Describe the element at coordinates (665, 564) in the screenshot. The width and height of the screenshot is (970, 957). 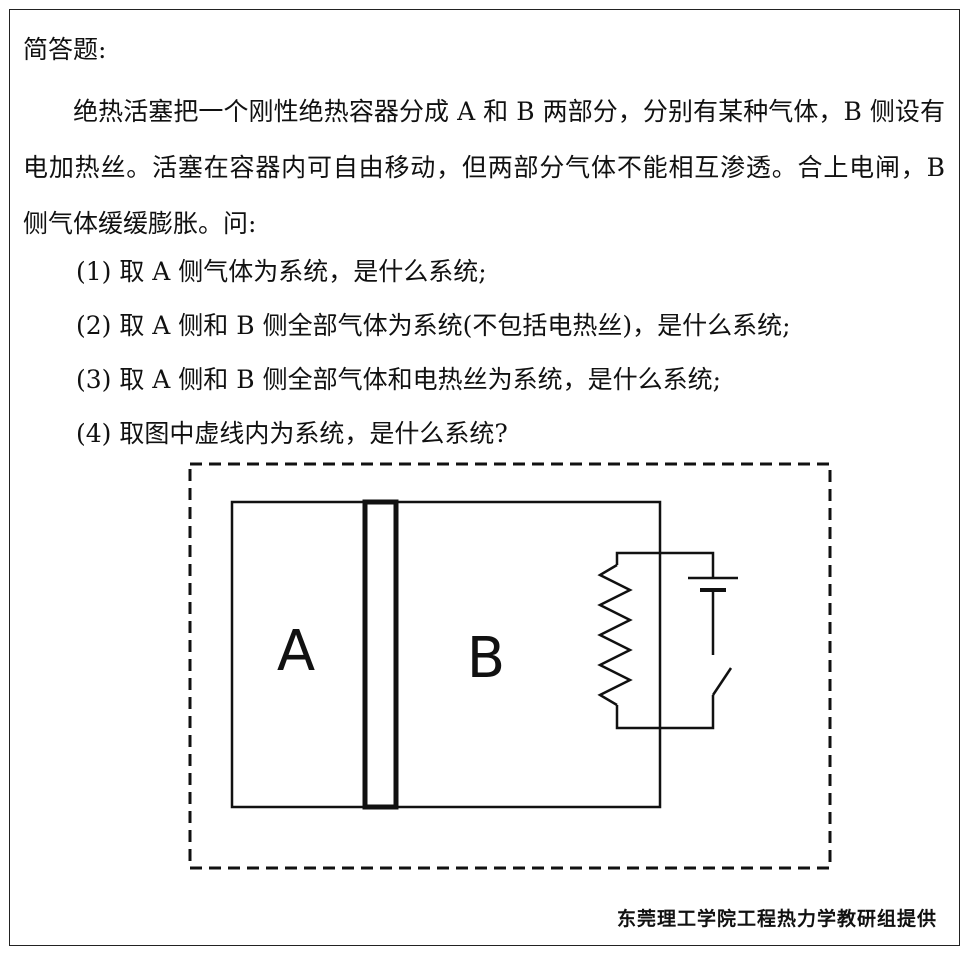
I see `top-wire` at that location.